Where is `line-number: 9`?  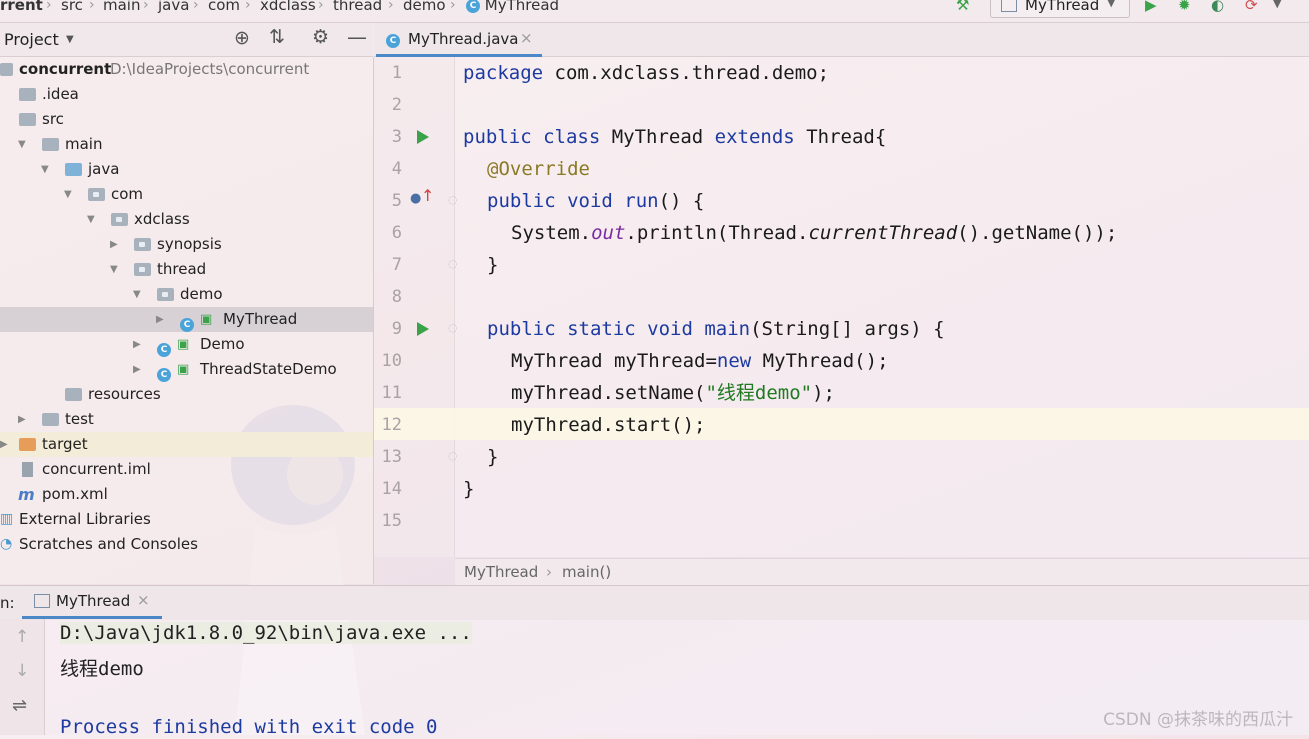
line-number: 9 is located at coordinates (396, 329).